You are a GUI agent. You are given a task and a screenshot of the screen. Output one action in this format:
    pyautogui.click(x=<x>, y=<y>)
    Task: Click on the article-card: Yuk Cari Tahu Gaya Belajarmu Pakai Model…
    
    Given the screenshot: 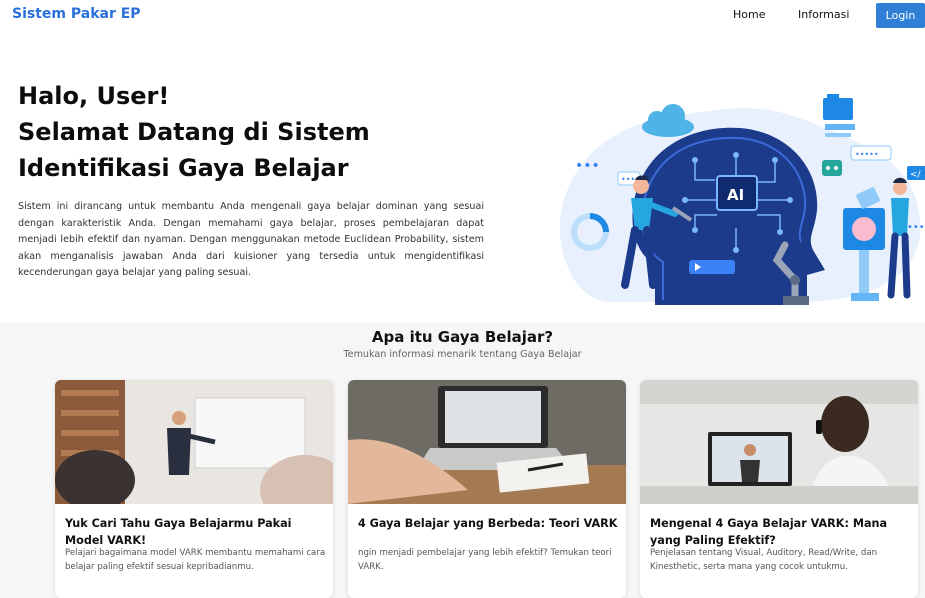 What is the action you would take?
    pyautogui.click(x=194, y=489)
    